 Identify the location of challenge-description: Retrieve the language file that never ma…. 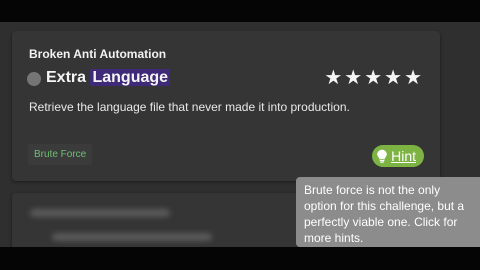
(189, 107).